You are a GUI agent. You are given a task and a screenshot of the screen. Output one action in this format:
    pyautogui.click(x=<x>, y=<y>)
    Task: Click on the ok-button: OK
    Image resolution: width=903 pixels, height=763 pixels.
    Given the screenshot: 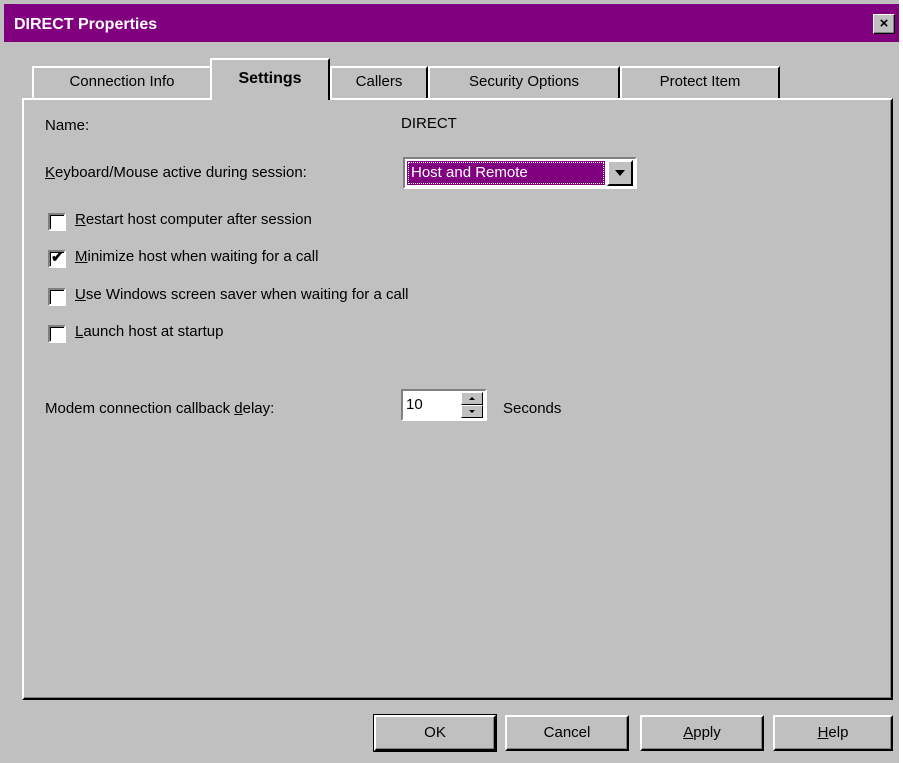 What is the action you would take?
    pyautogui.click(x=435, y=733)
    